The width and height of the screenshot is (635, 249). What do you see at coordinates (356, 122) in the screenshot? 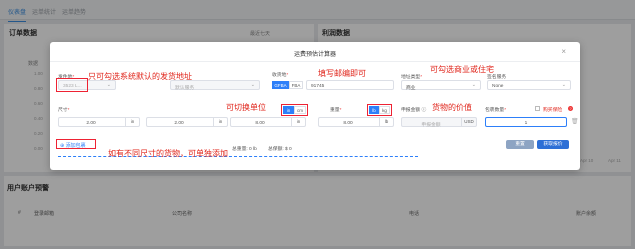
I see `weight-input: 8.00 lb` at bounding box center [356, 122].